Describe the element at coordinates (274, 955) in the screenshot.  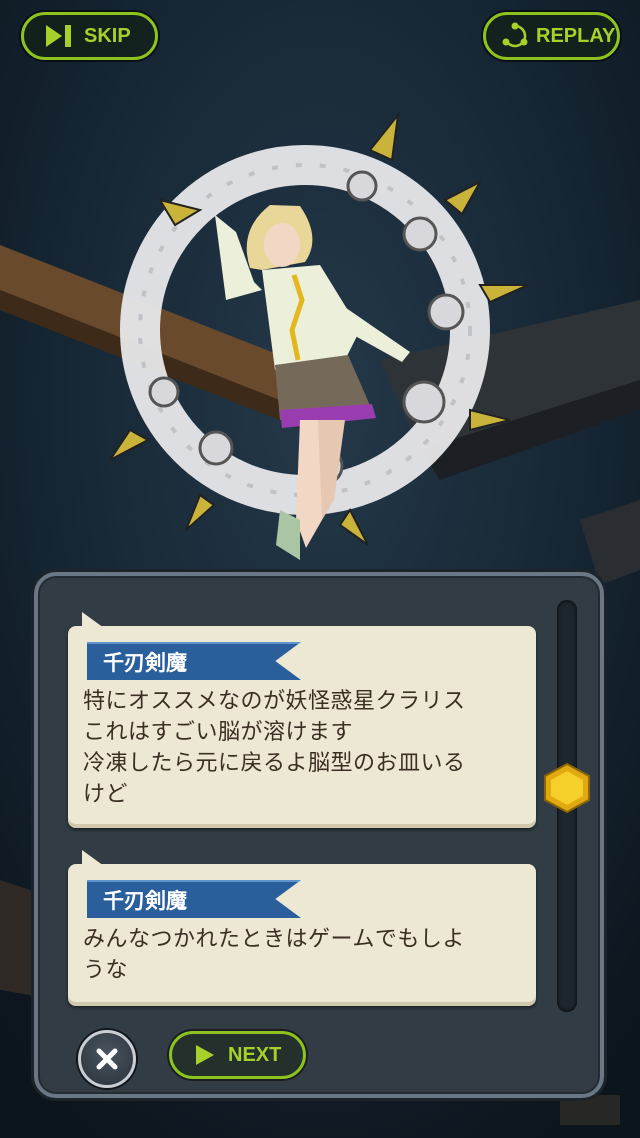
I see `message-text: みんなつかれたときはゲームでもしよ うな` at that location.